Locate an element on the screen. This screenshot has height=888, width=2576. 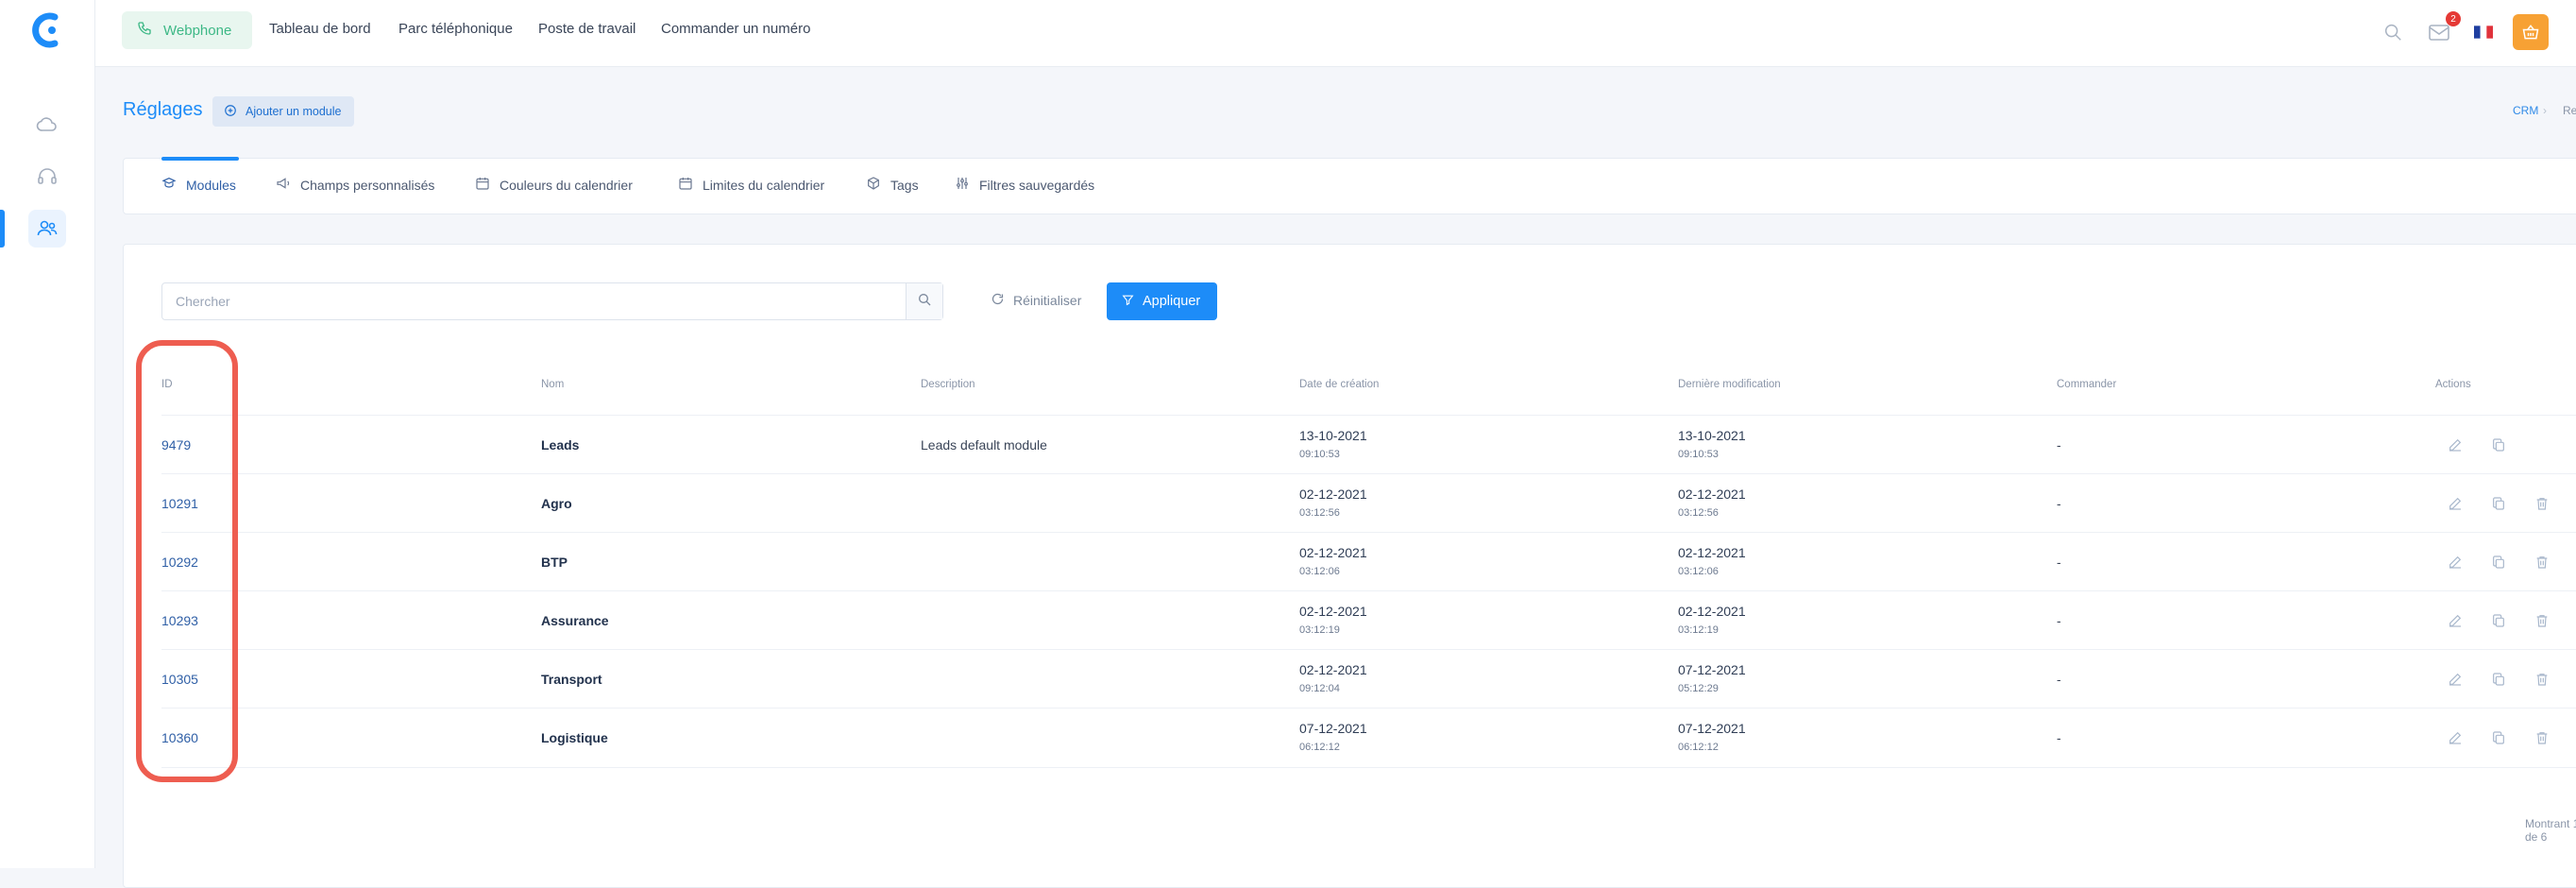
row-created: 13-10-2021 09:10:53 is located at coordinates (1333, 444).